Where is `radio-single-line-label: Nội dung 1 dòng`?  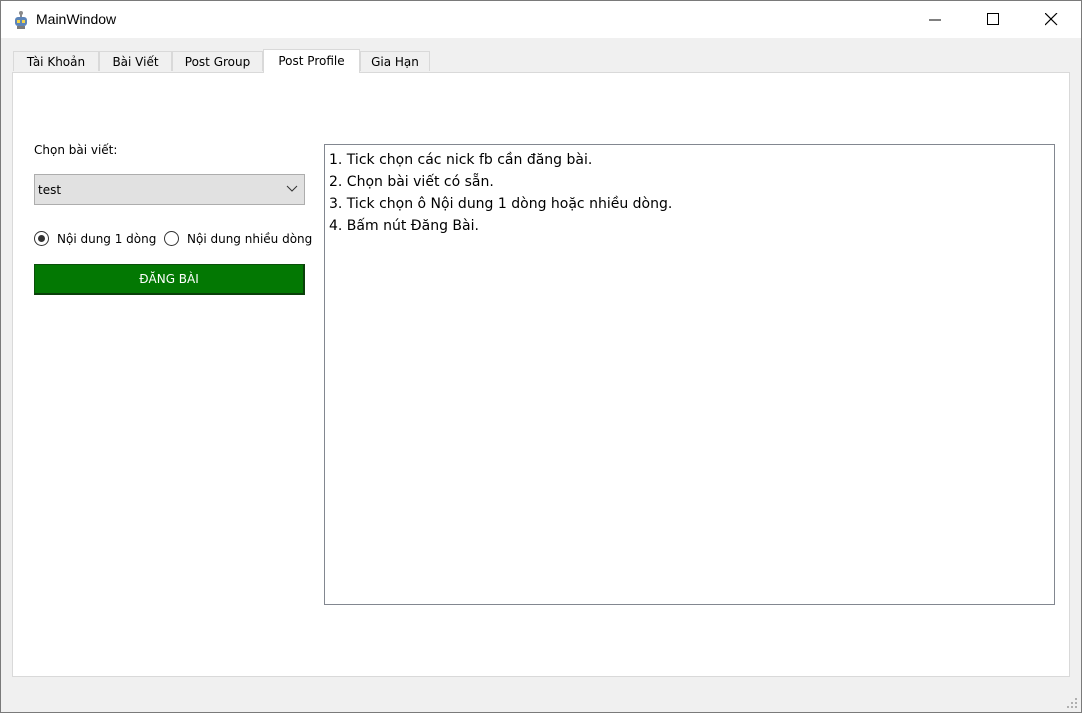 radio-single-line-label: Nội dung 1 dòng is located at coordinates (106, 239).